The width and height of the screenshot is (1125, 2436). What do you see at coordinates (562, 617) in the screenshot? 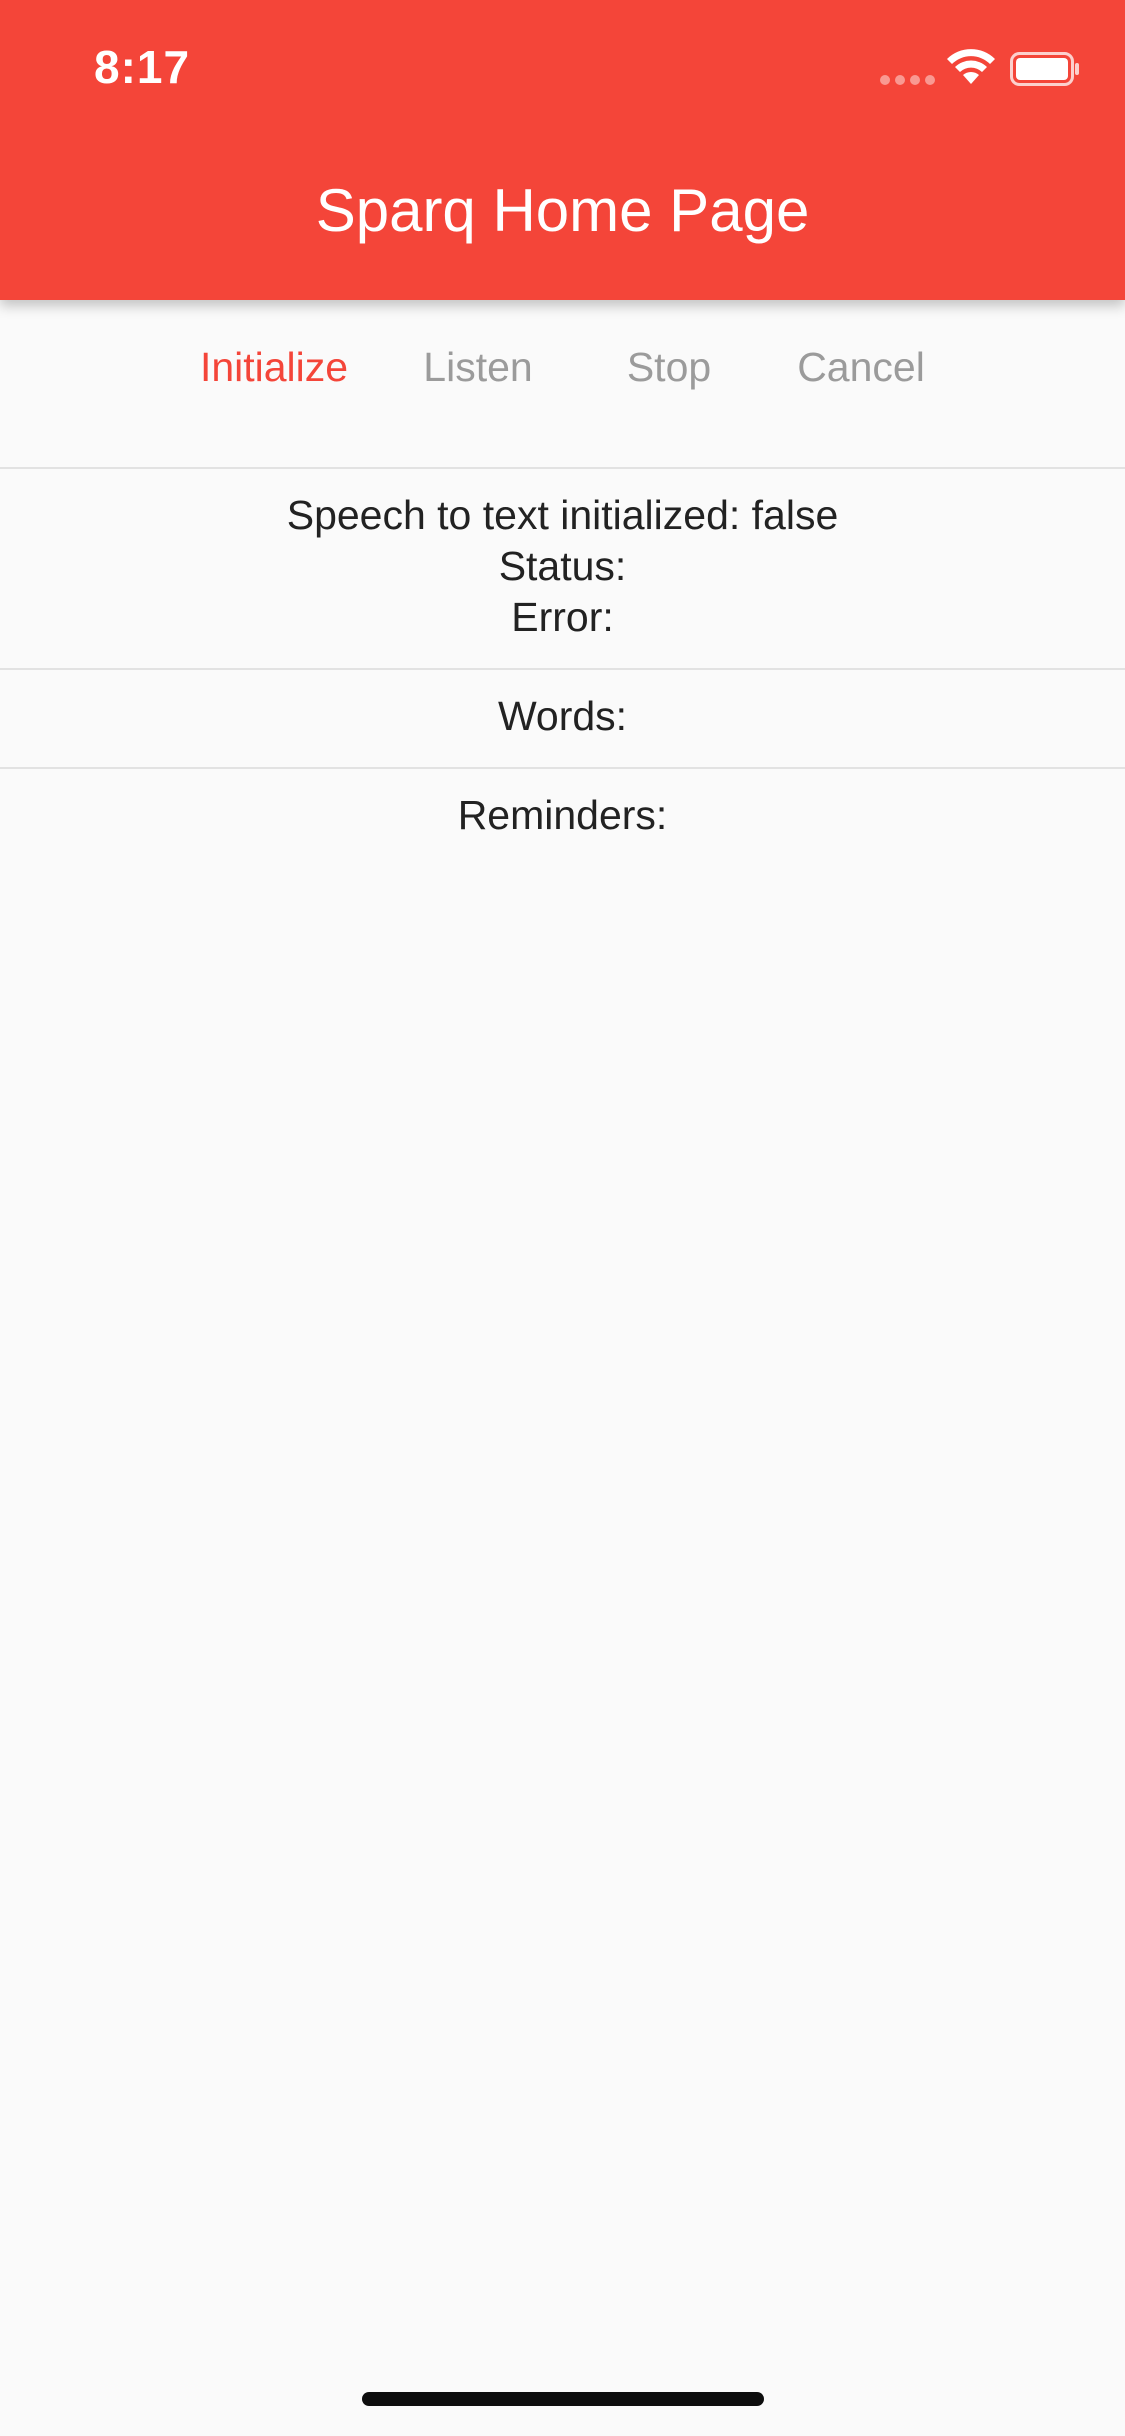
I see `error-text: Error:` at bounding box center [562, 617].